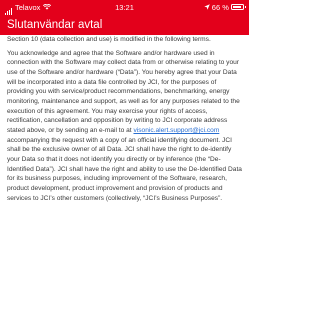 Image resolution: width=320 pixels, height=336 pixels. Describe the element at coordinates (238, 7) in the screenshot. I see `battery-icon` at that location.